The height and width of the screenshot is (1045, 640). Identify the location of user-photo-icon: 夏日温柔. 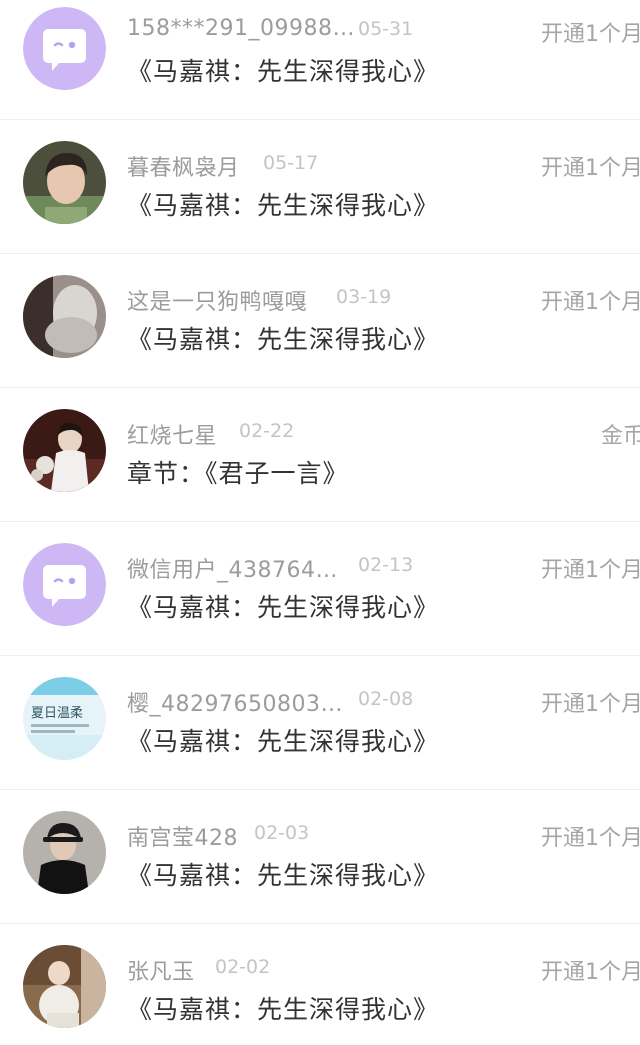
(64, 718).